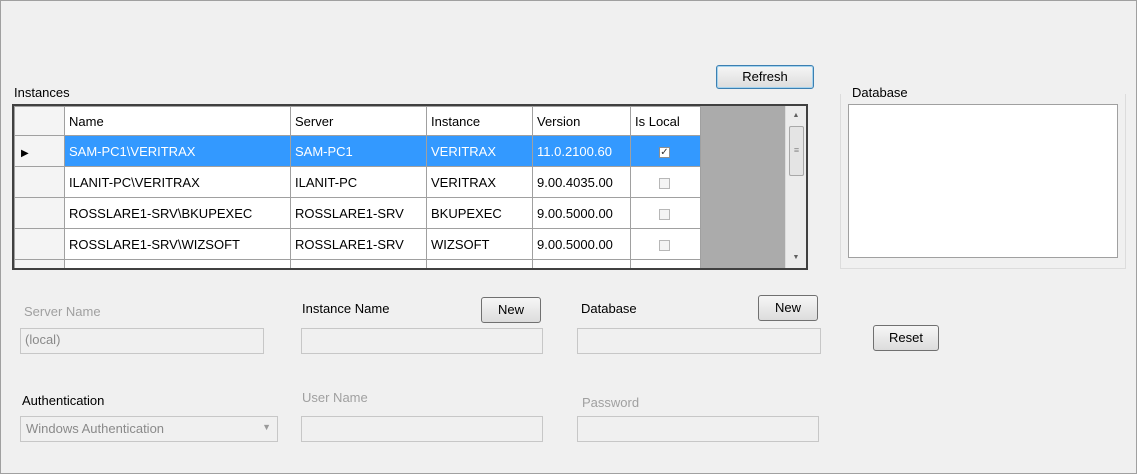 This screenshot has height=474, width=1137. I want to click on column-header-server: Server, so click(358, 121).